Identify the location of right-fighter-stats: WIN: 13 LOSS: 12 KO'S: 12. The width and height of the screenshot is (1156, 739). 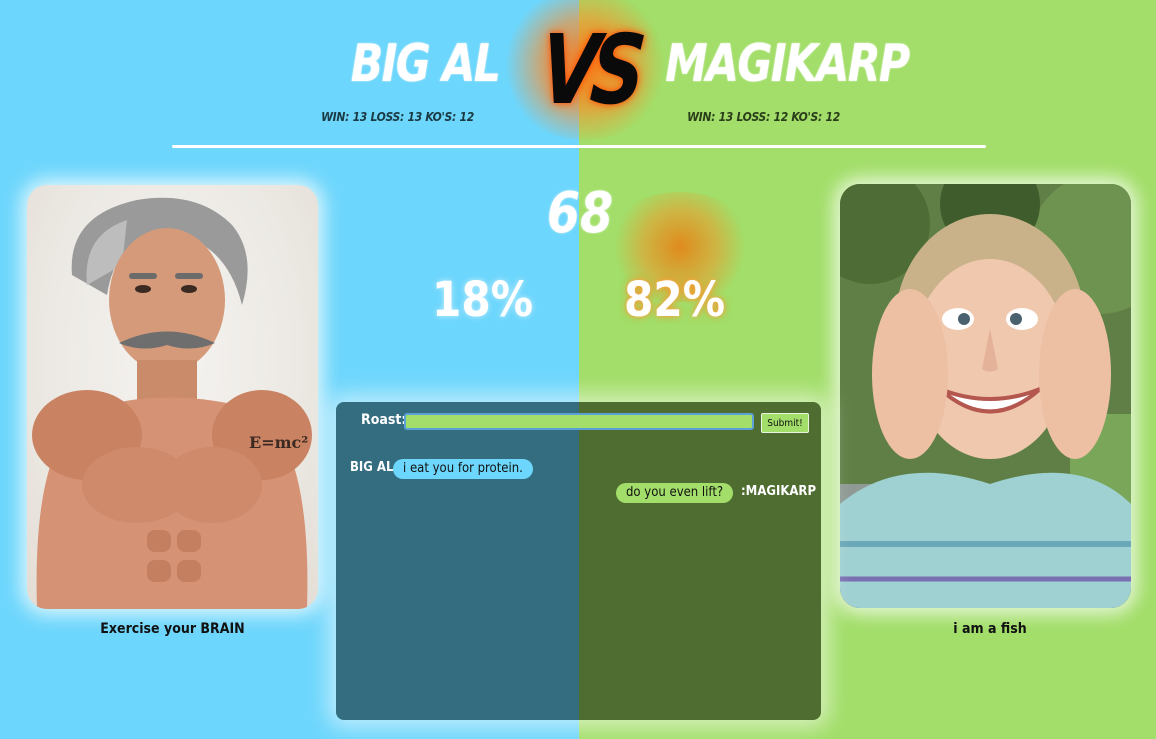
(763, 117).